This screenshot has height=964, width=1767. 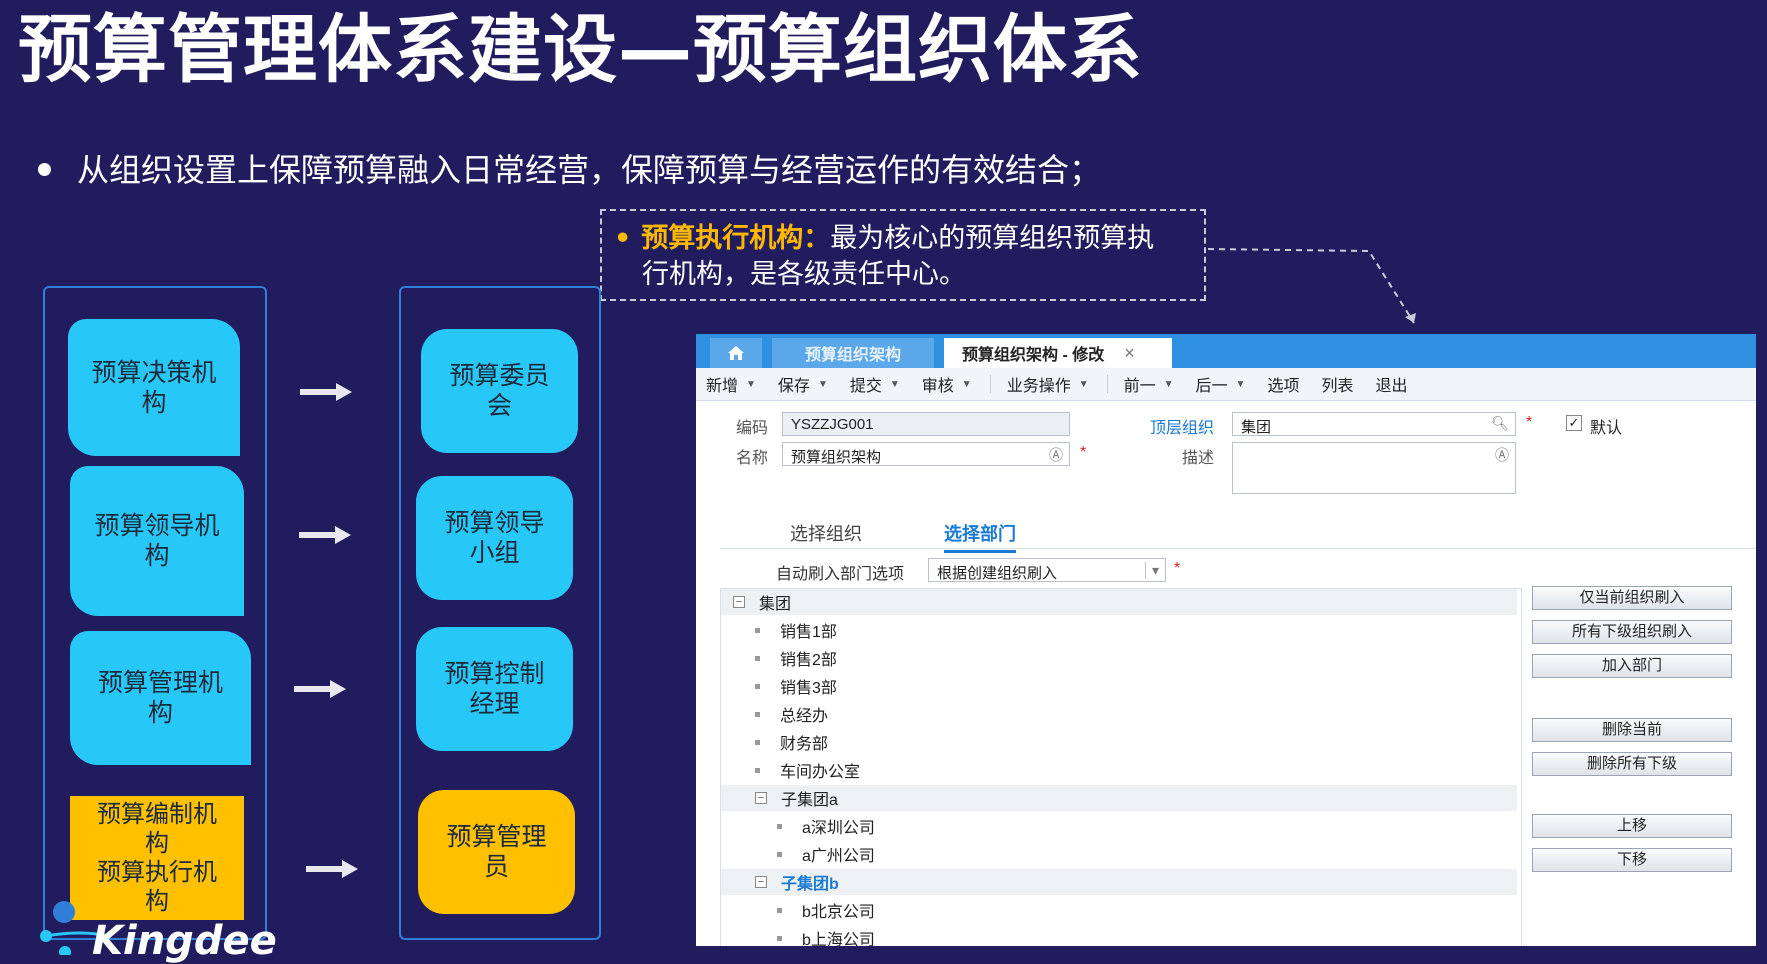 What do you see at coordinates (1632, 632) in the screenshot?
I see `fill-all-sub-orgs-button: 所有下级组织刷入` at bounding box center [1632, 632].